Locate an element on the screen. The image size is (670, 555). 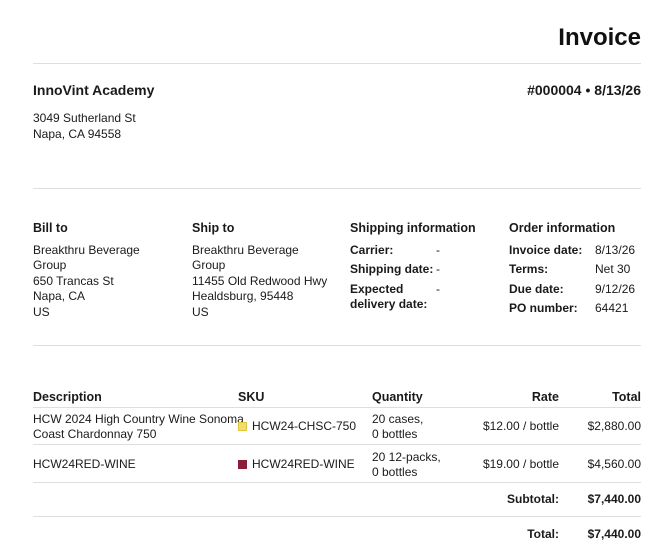
ship-to-city: Healdsburg, 95448 is located at coordinates (243, 296).